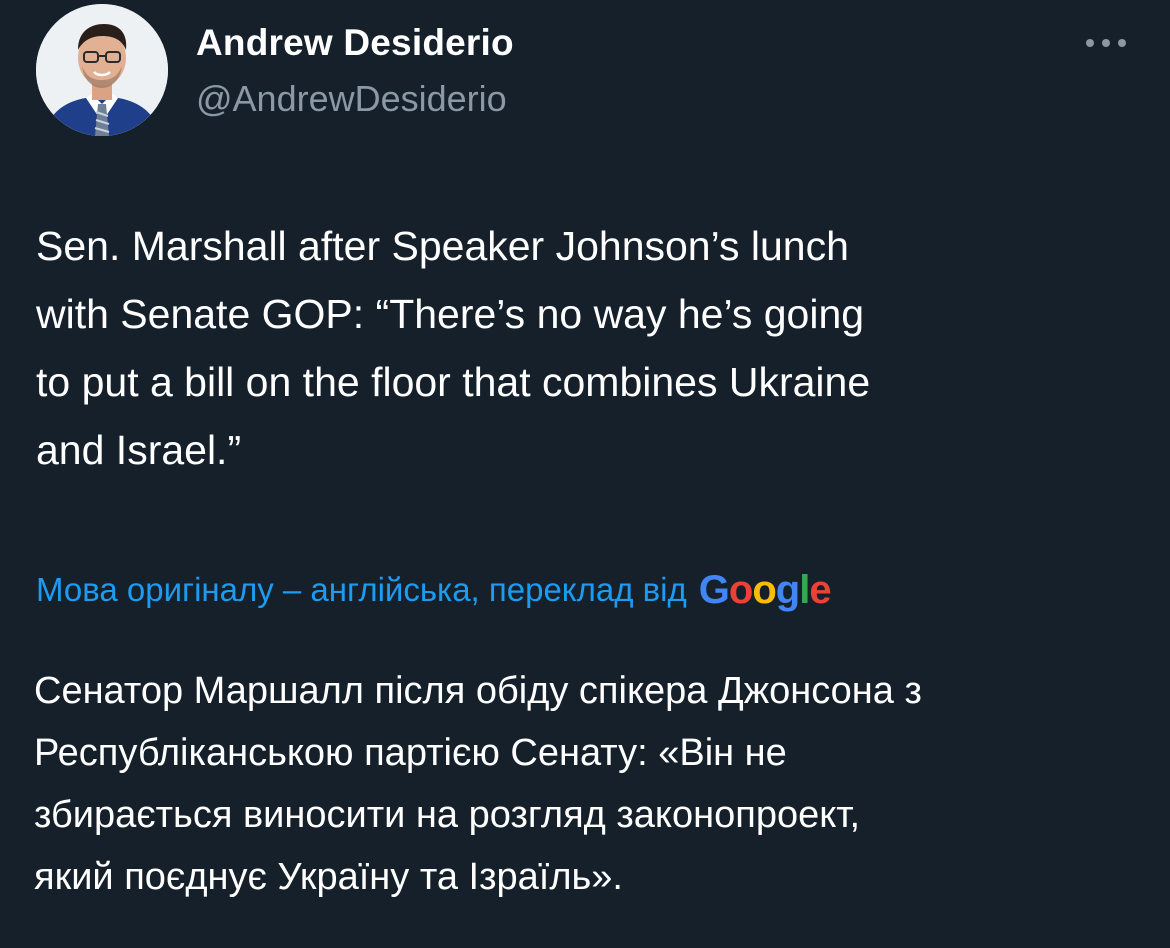 The image size is (1170, 948). What do you see at coordinates (355, 43) in the screenshot?
I see `display-name: Andrew Desiderio` at bounding box center [355, 43].